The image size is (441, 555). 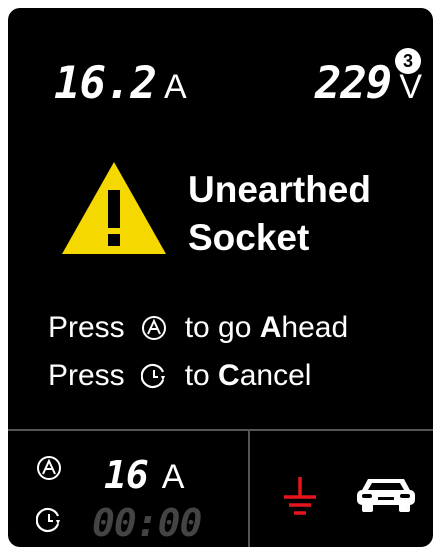 I want to click on set-current-value: 16, so click(x=126, y=475).